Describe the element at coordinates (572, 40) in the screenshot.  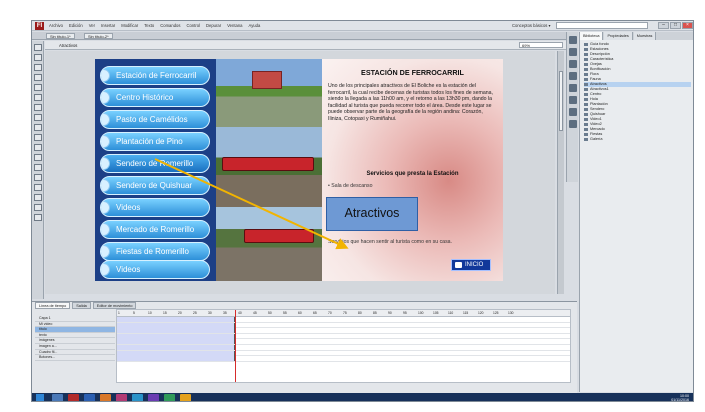
I see `color-panel-icon` at that location.